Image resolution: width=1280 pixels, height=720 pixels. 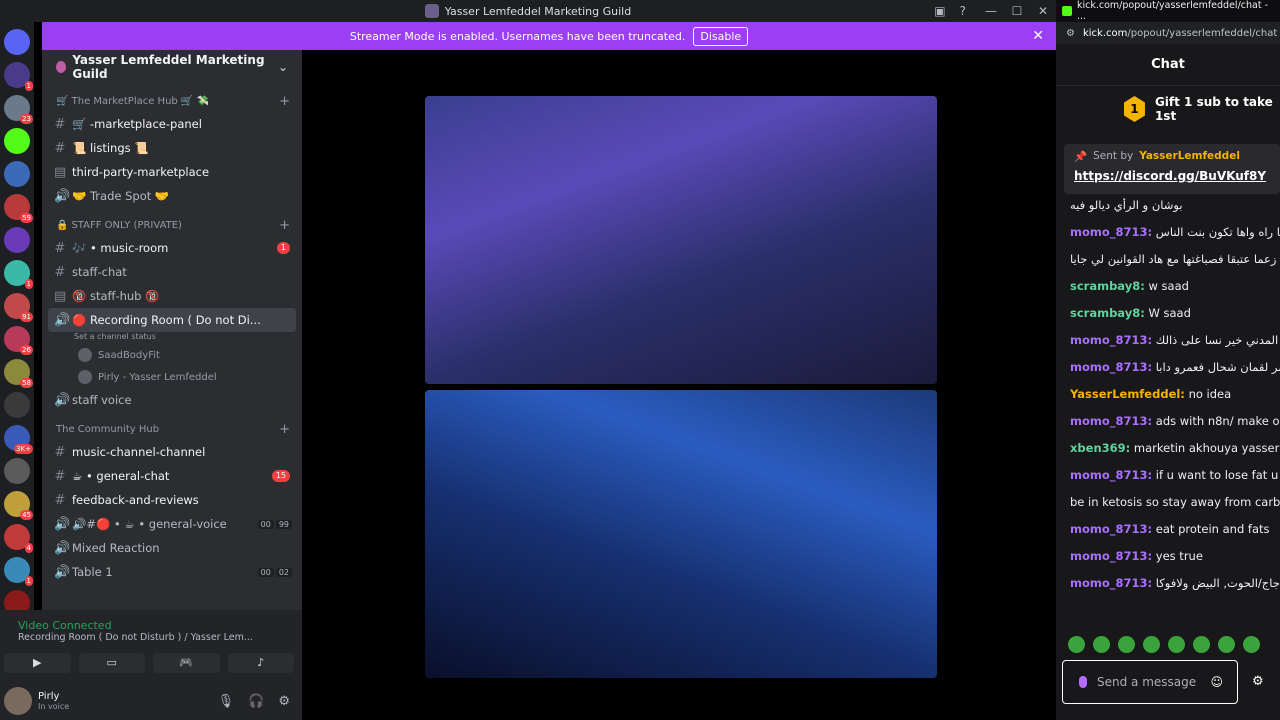 I want to click on headphones-icon: 🎧, so click(x=256, y=701).